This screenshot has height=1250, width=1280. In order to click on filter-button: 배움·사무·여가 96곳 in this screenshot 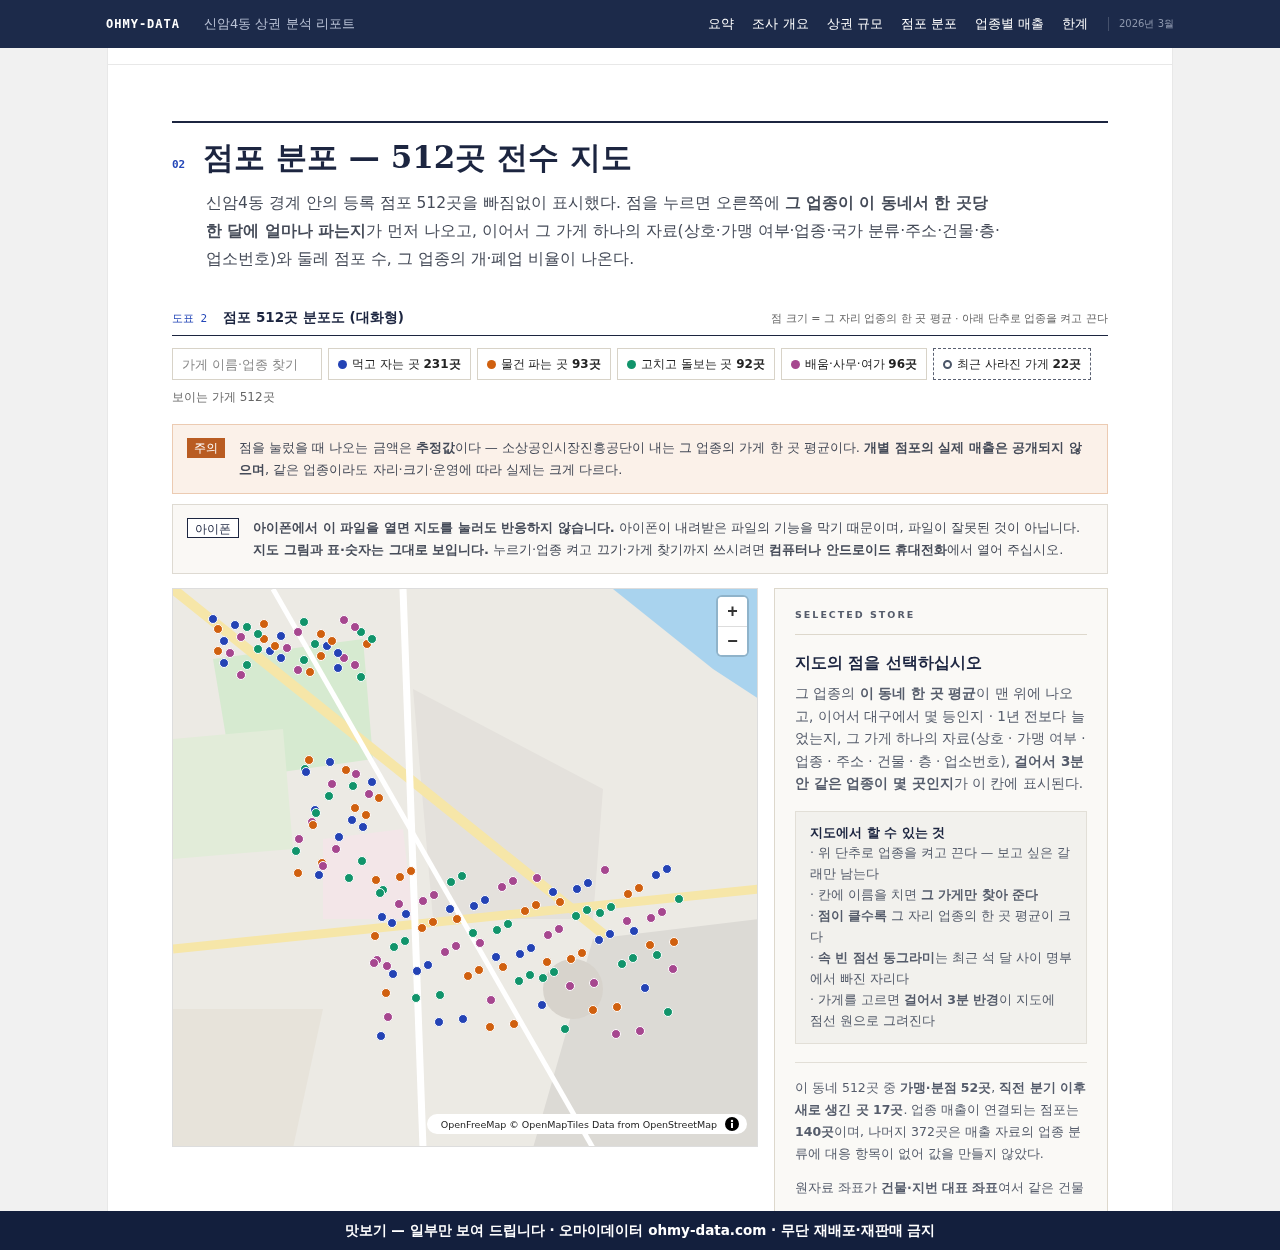, I will do `click(854, 364)`.